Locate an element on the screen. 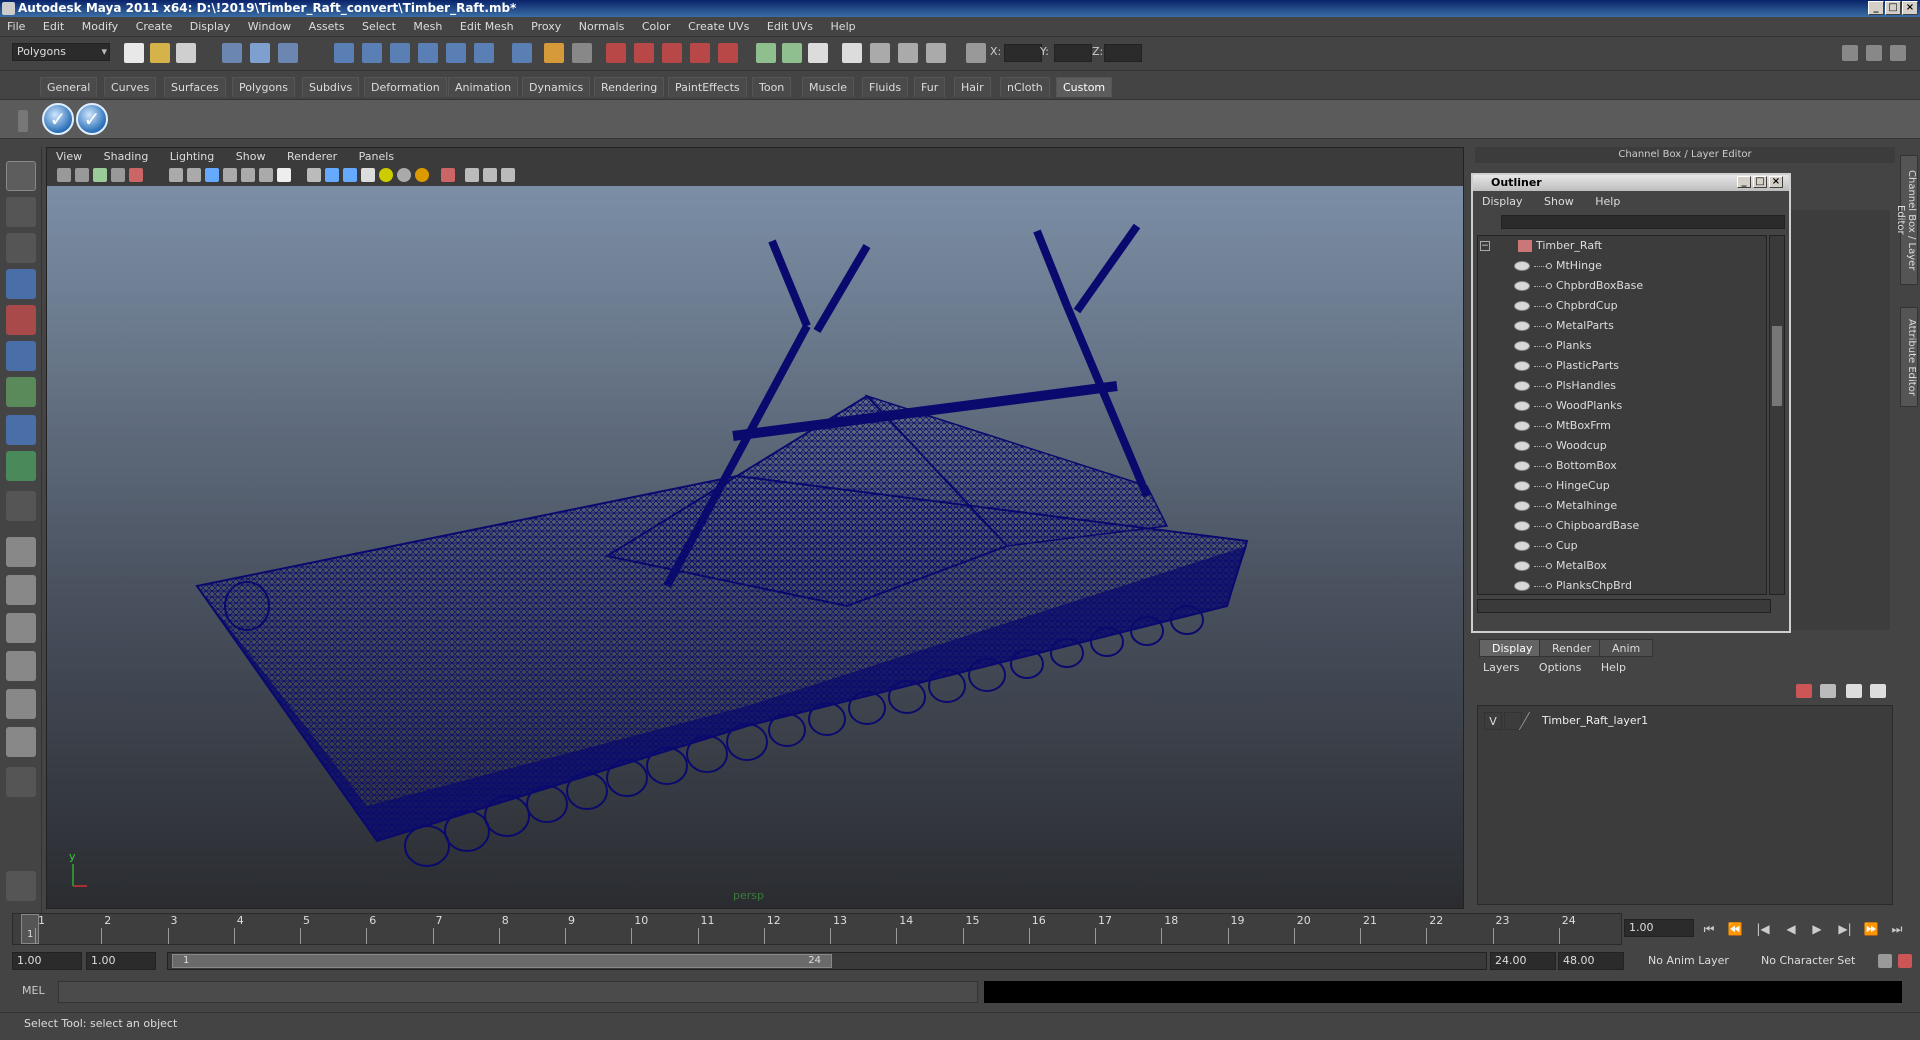 This screenshot has height=1040, width=1920. play-forwards-icon: ▶ is located at coordinates (1817, 929).